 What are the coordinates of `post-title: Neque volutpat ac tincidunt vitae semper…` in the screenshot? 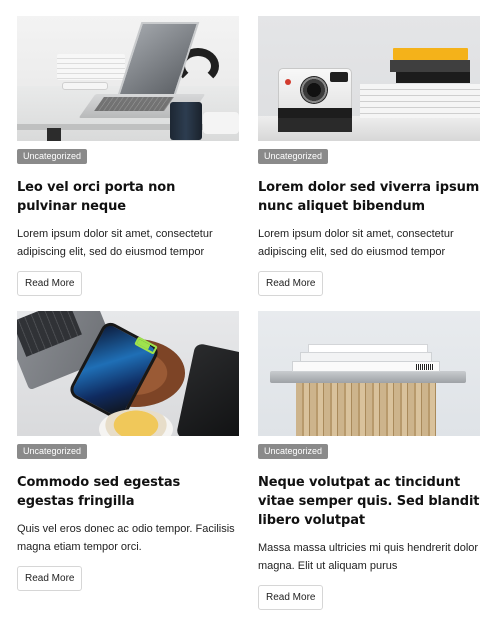 It's located at (369, 501).